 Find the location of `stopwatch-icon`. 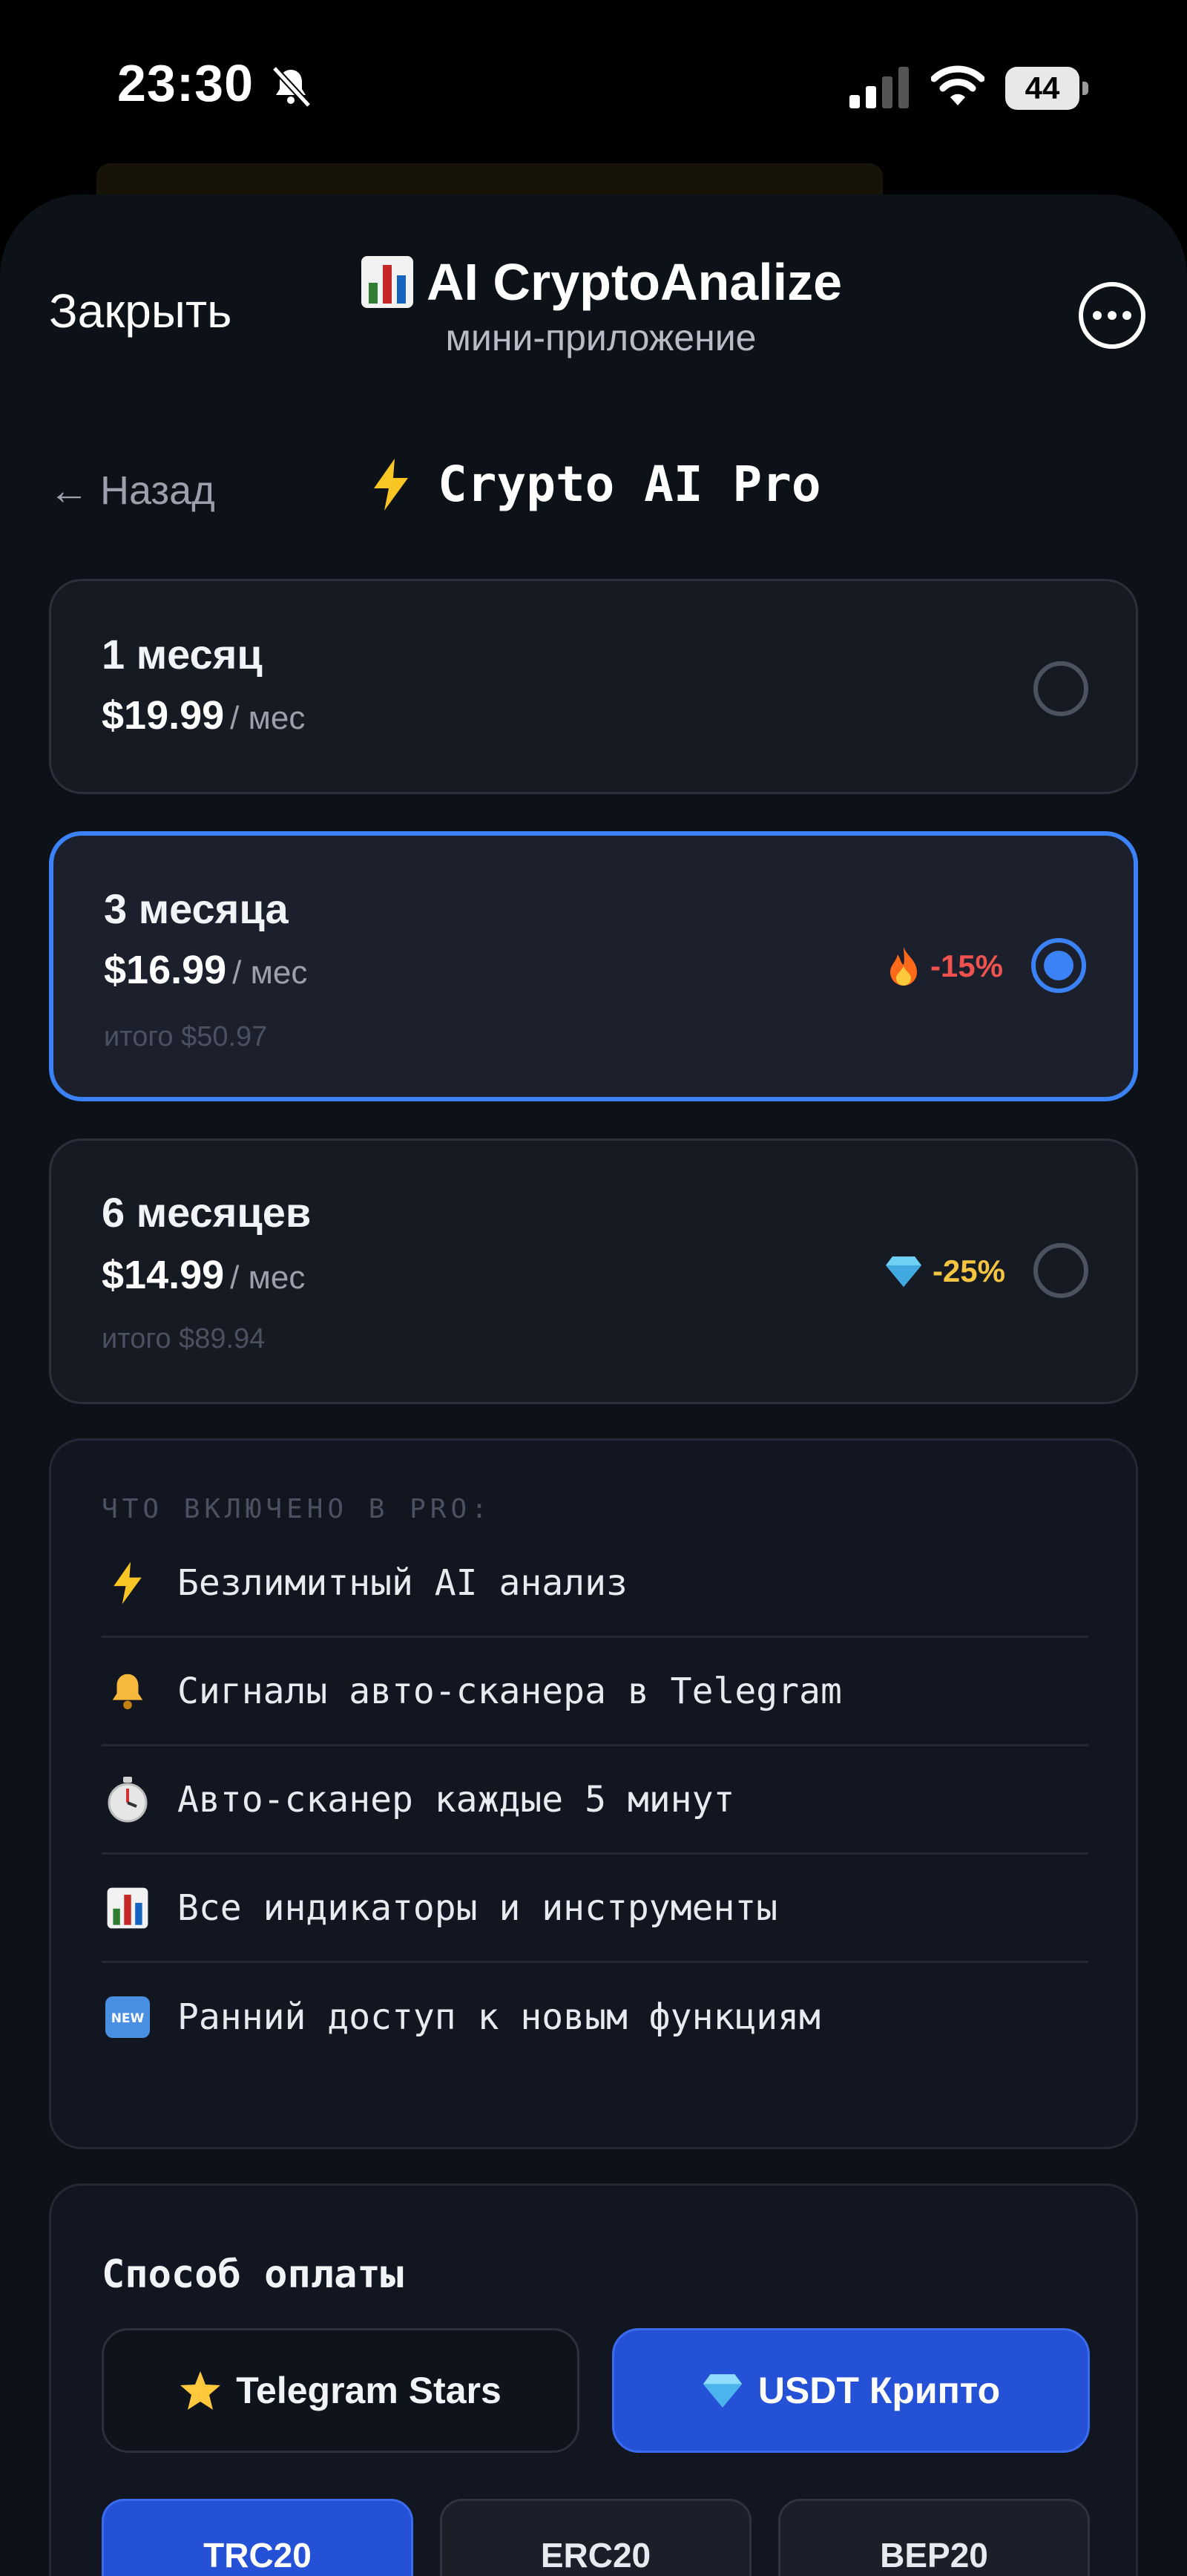

stopwatch-icon is located at coordinates (128, 1800).